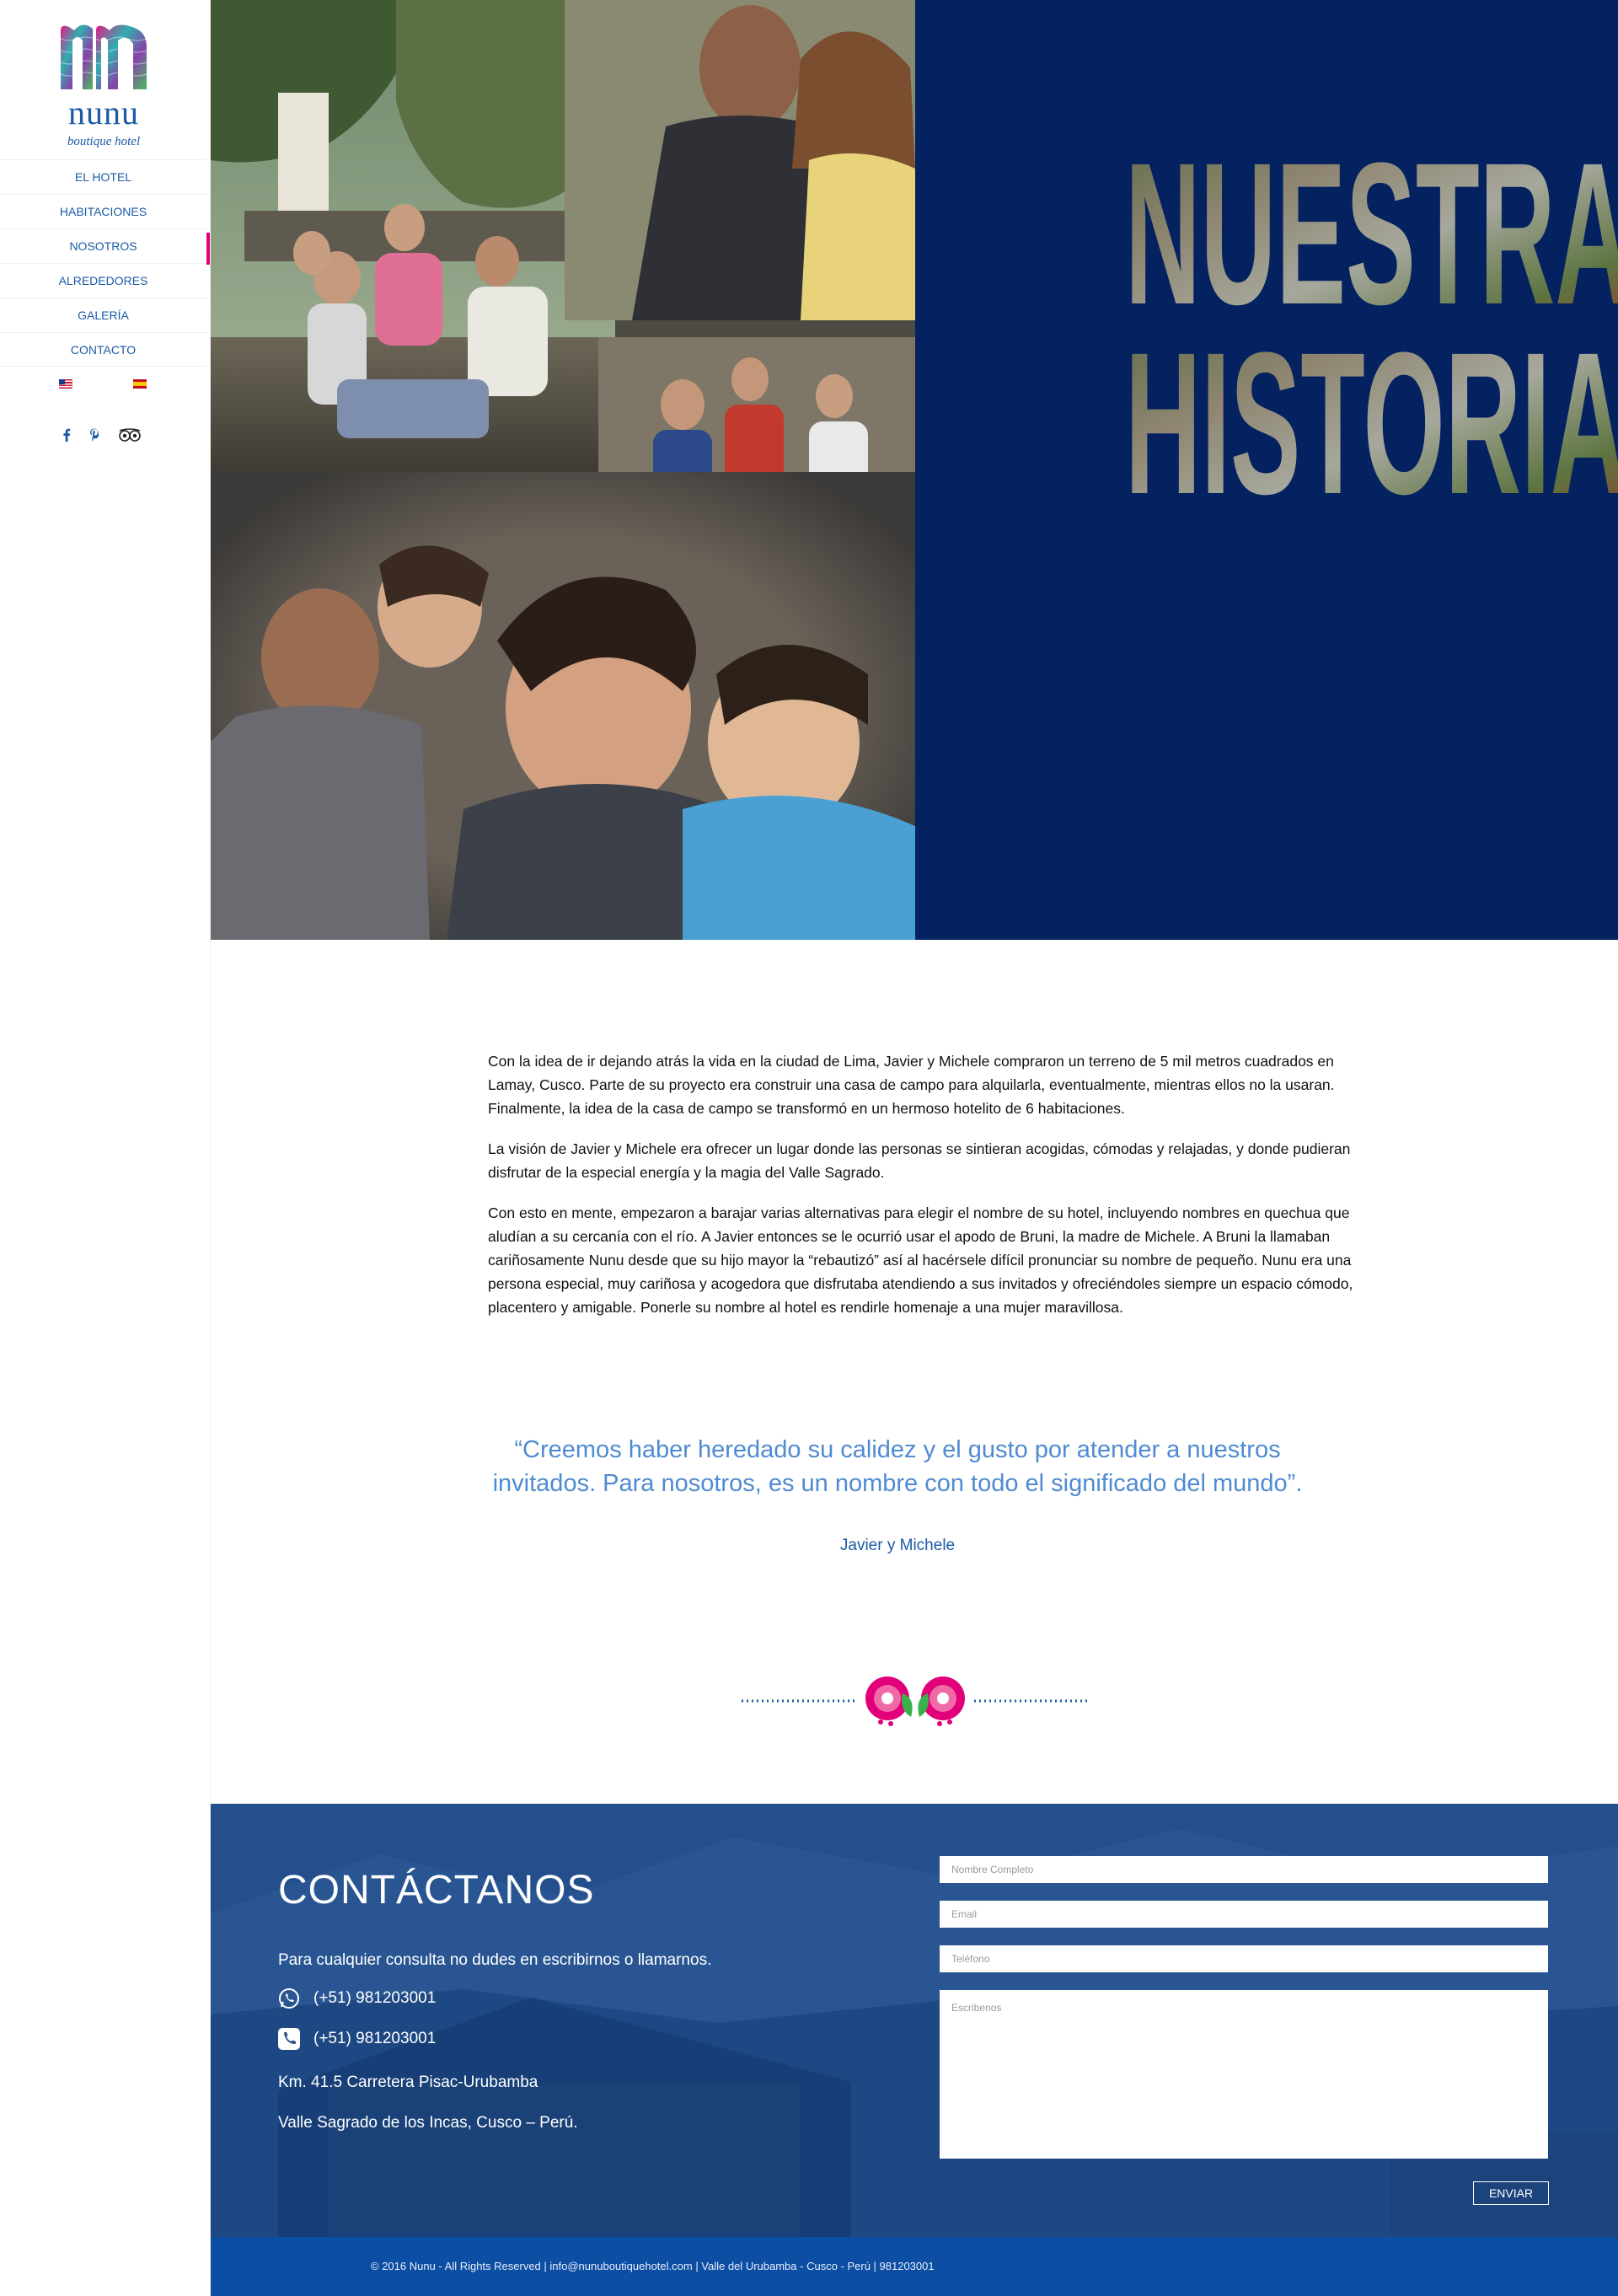 Image resolution: width=1618 pixels, height=2296 pixels. I want to click on logo-subtitle: boutique hotel, so click(104, 141).